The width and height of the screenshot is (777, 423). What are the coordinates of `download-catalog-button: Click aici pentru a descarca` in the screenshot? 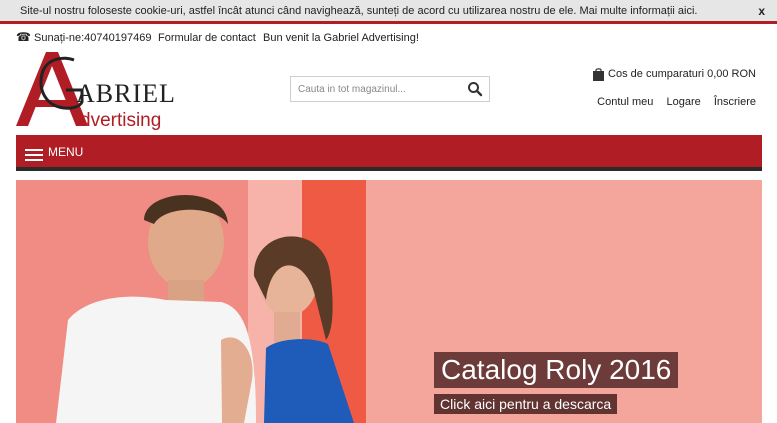 It's located at (526, 404).